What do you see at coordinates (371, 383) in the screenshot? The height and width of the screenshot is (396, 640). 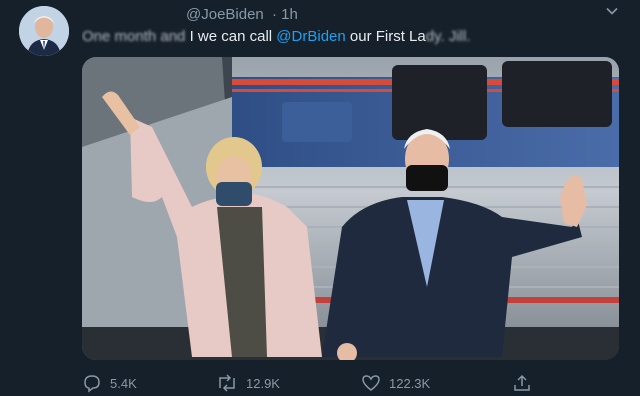 I see `heart-icon` at bounding box center [371, 383].